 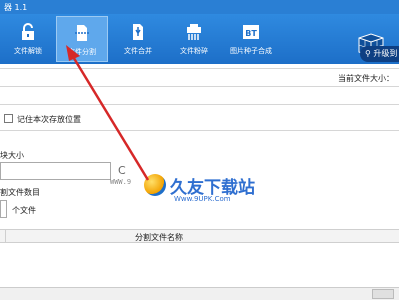 I want to click on upgrade-button: ⚲ 升级到, so click(x=379, y=54).